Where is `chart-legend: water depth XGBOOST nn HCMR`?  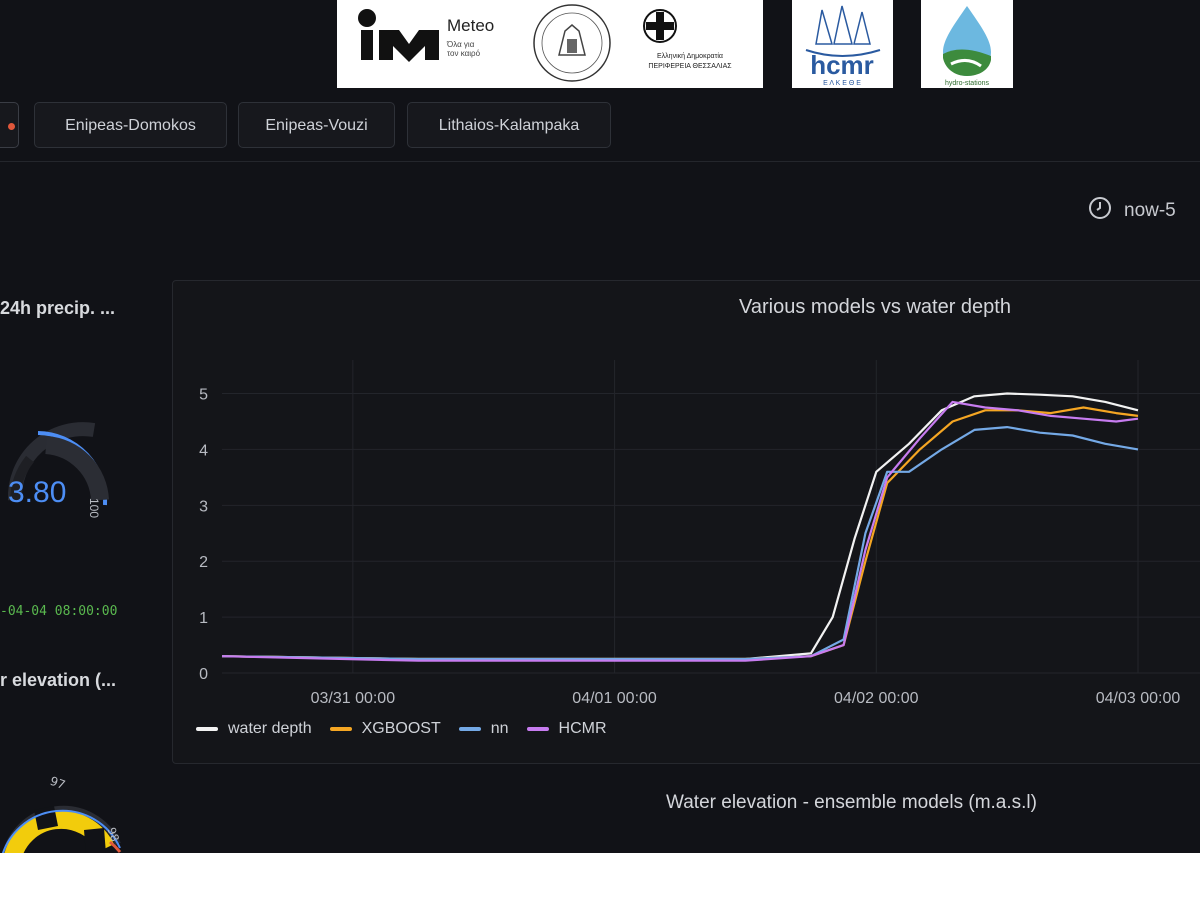 chart-legend: water depth XGBOOST nn HCMR is located at coordinates (410, 729).